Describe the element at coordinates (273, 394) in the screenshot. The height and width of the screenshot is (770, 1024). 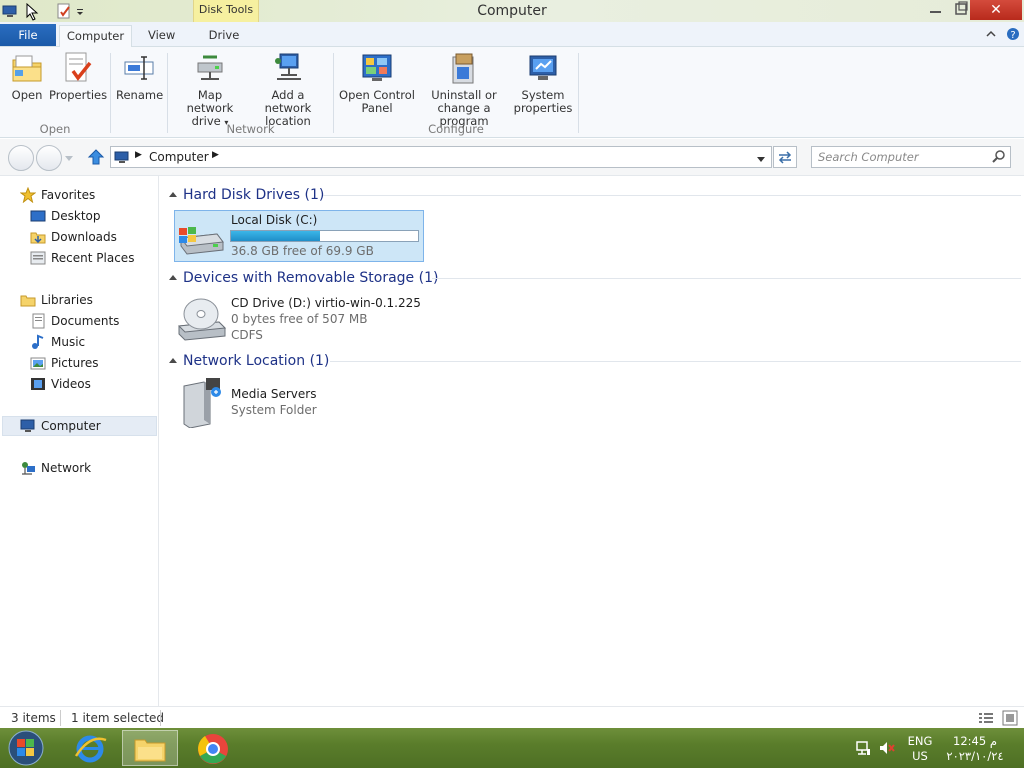
I see `media-servers-name: Media Servers` at that location.